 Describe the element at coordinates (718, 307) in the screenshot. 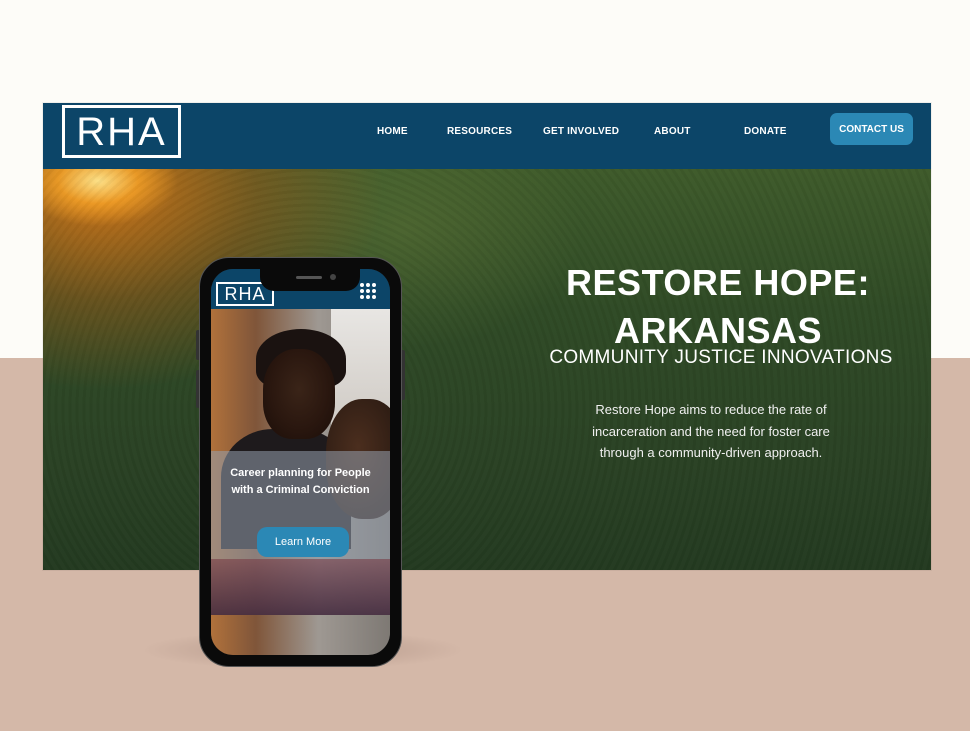

I see `hero-title: RESTORE HOPE: ARKANSAS` at that location.